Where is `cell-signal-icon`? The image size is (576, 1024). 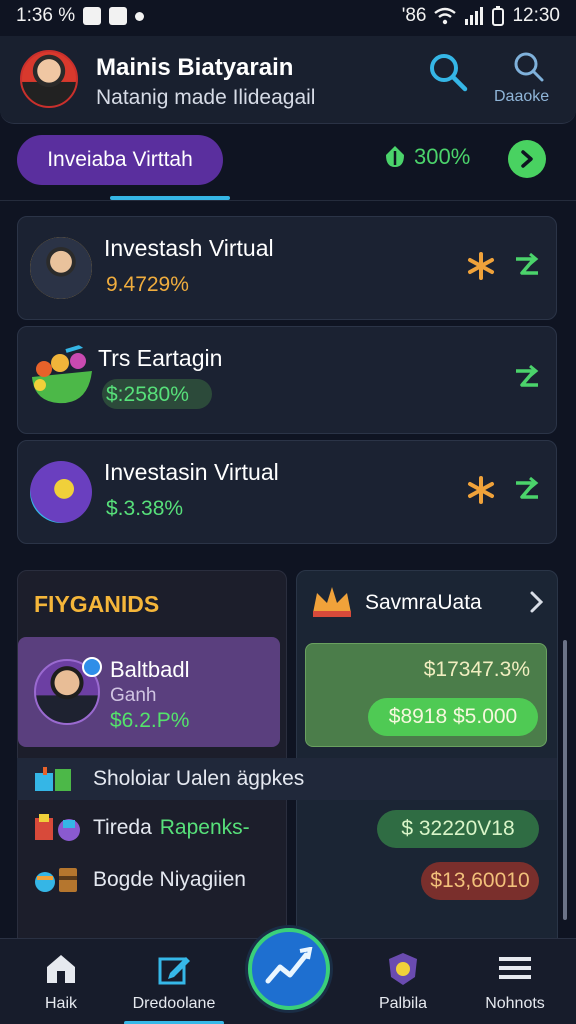
cell-signal-icon is located at coordinates (474, 16).